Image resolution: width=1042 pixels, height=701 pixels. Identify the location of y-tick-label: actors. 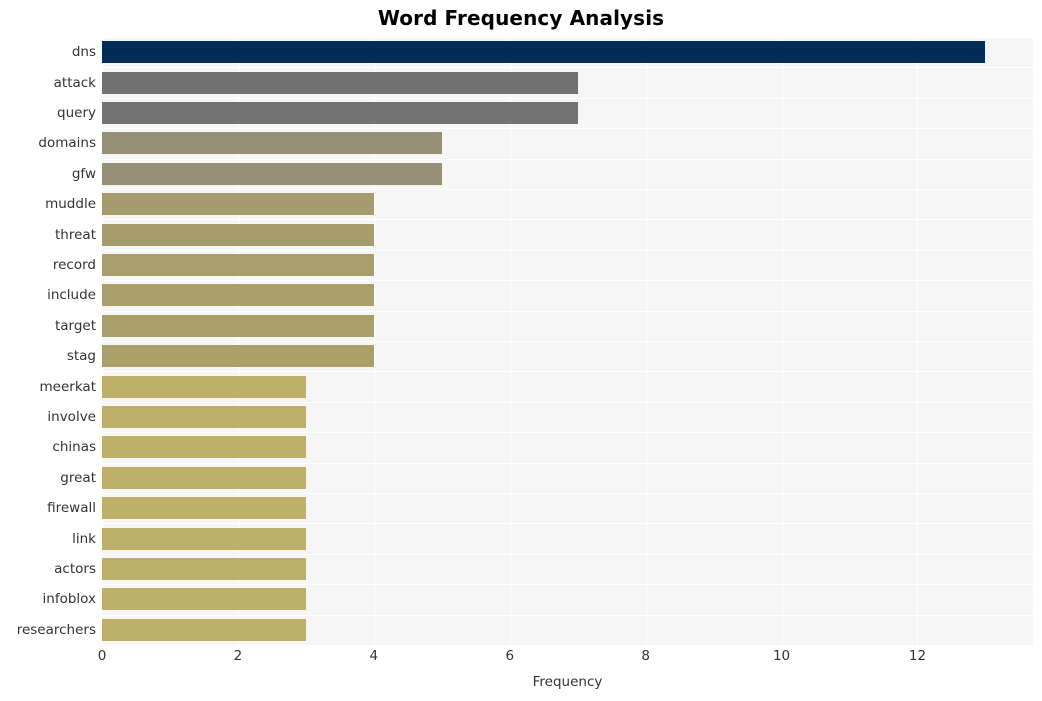
(75, 569).